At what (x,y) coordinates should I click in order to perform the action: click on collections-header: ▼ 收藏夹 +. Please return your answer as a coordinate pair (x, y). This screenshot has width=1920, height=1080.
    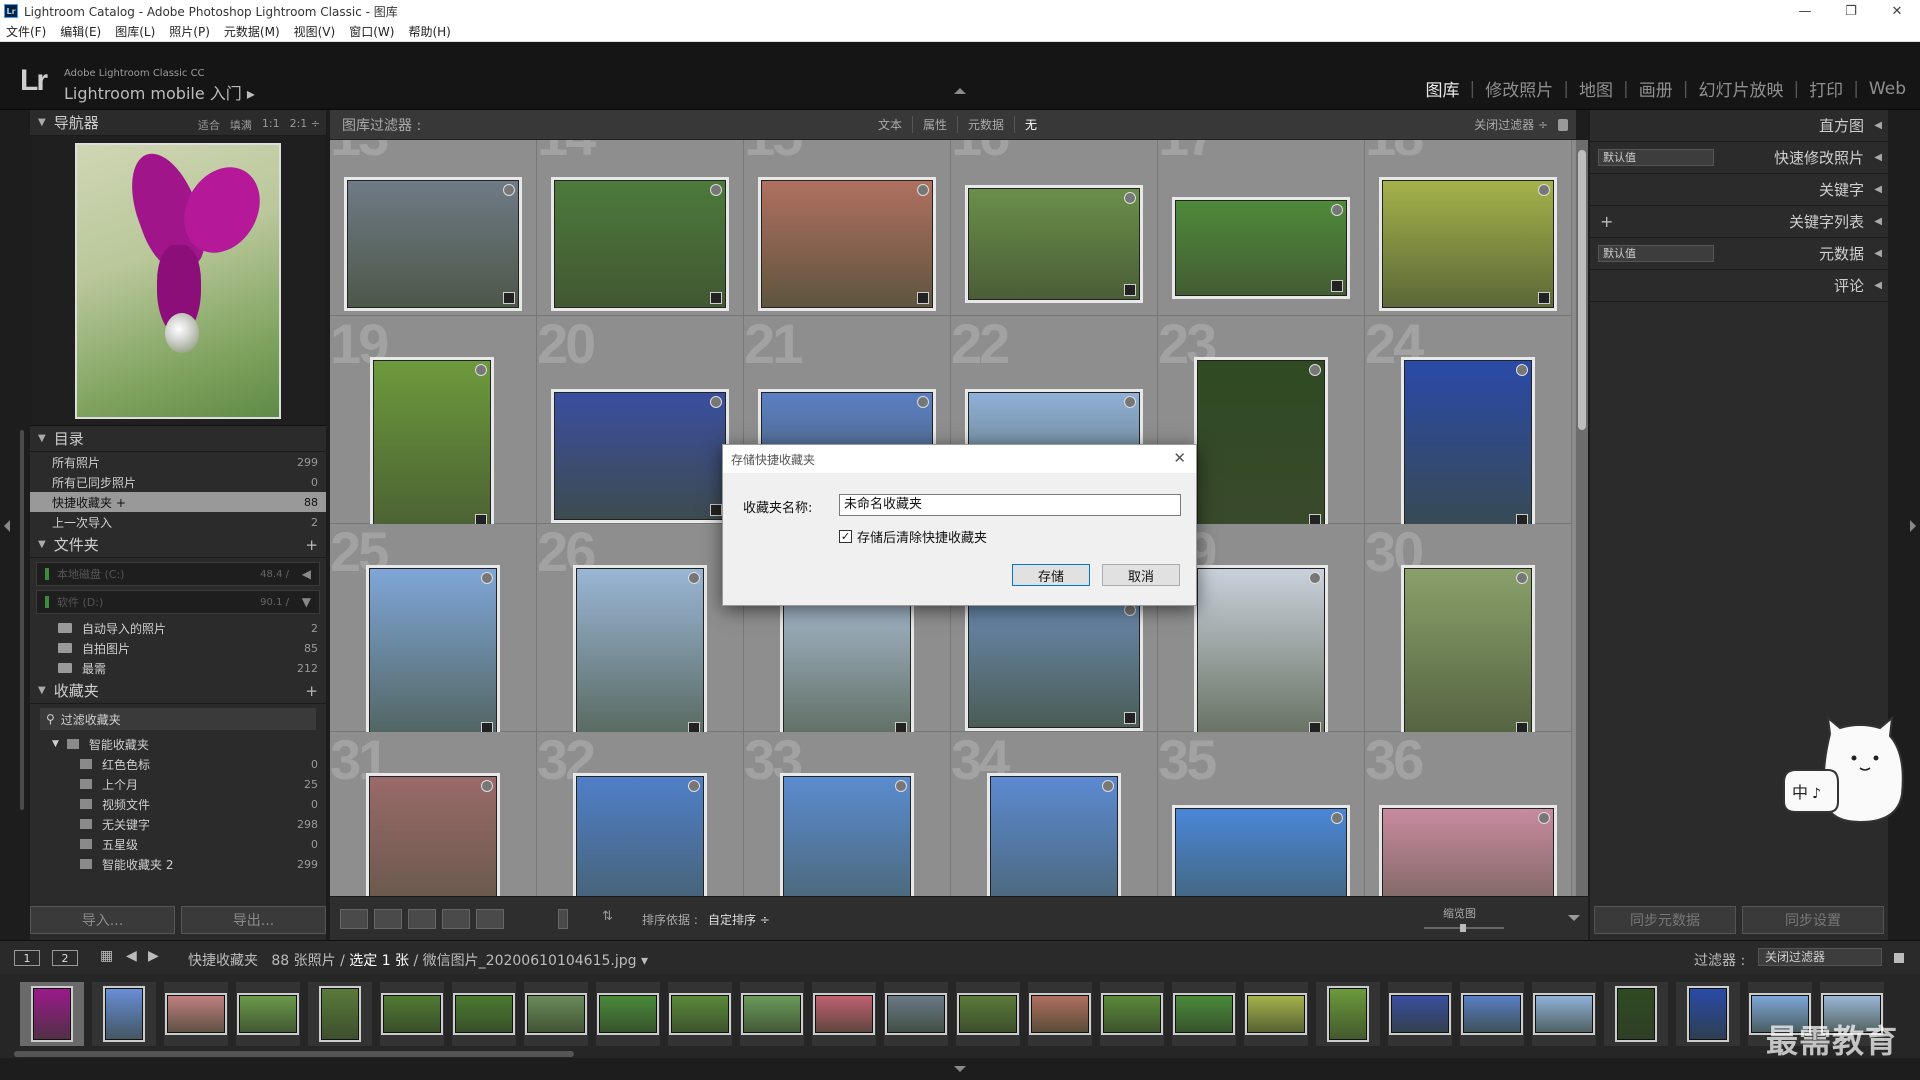
    Looking at the image, I should click on (178, 691).